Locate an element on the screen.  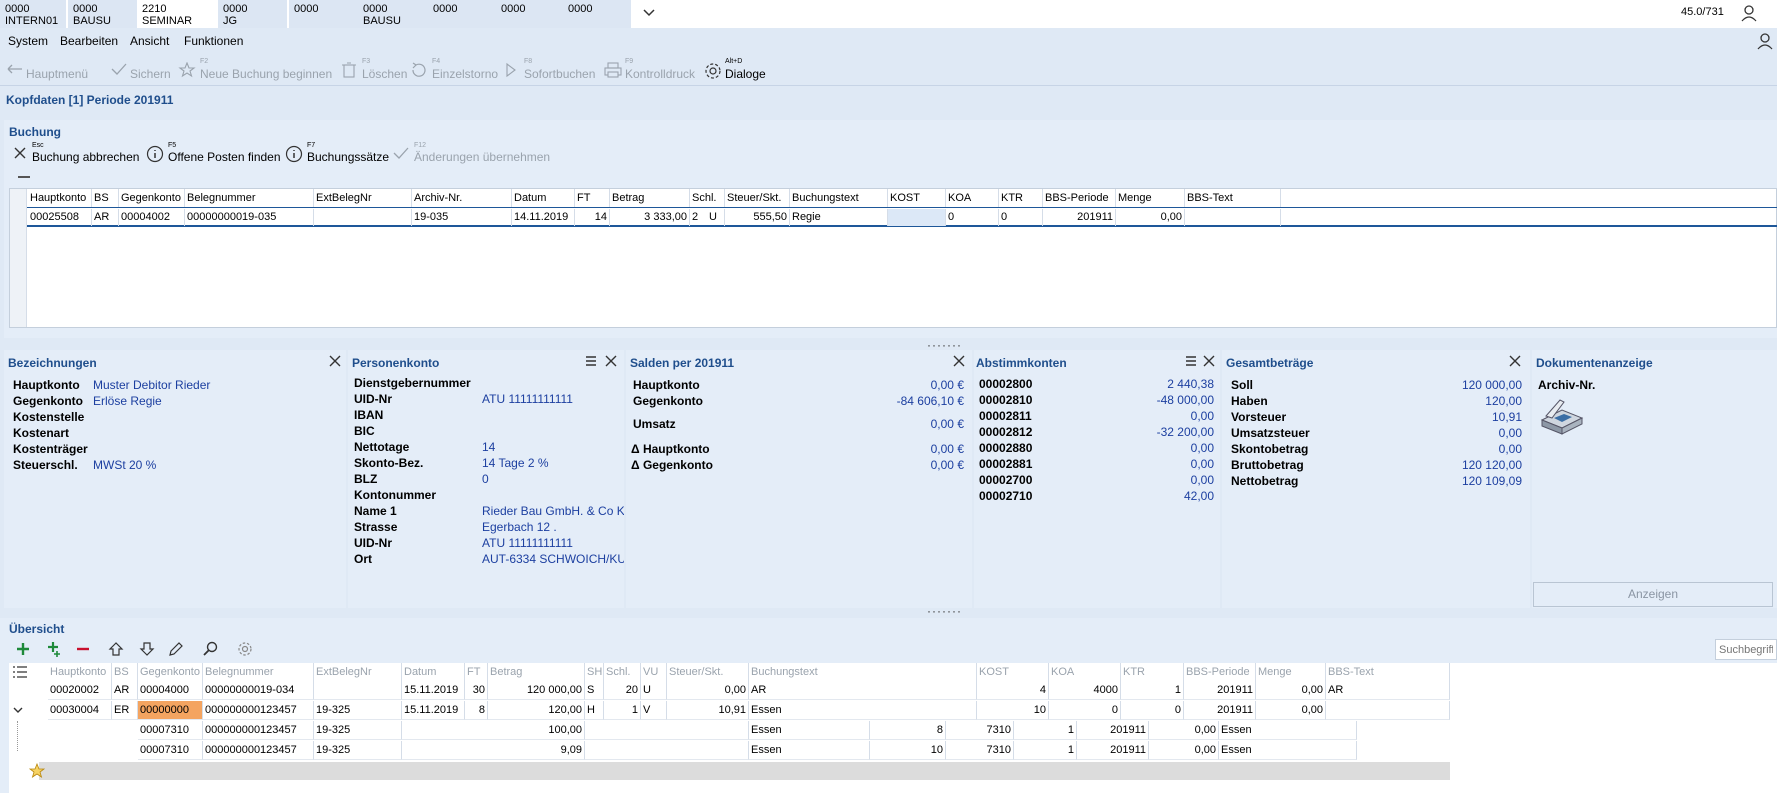
menu-ansicht: Ansicht is located at coordinates (149, 41).